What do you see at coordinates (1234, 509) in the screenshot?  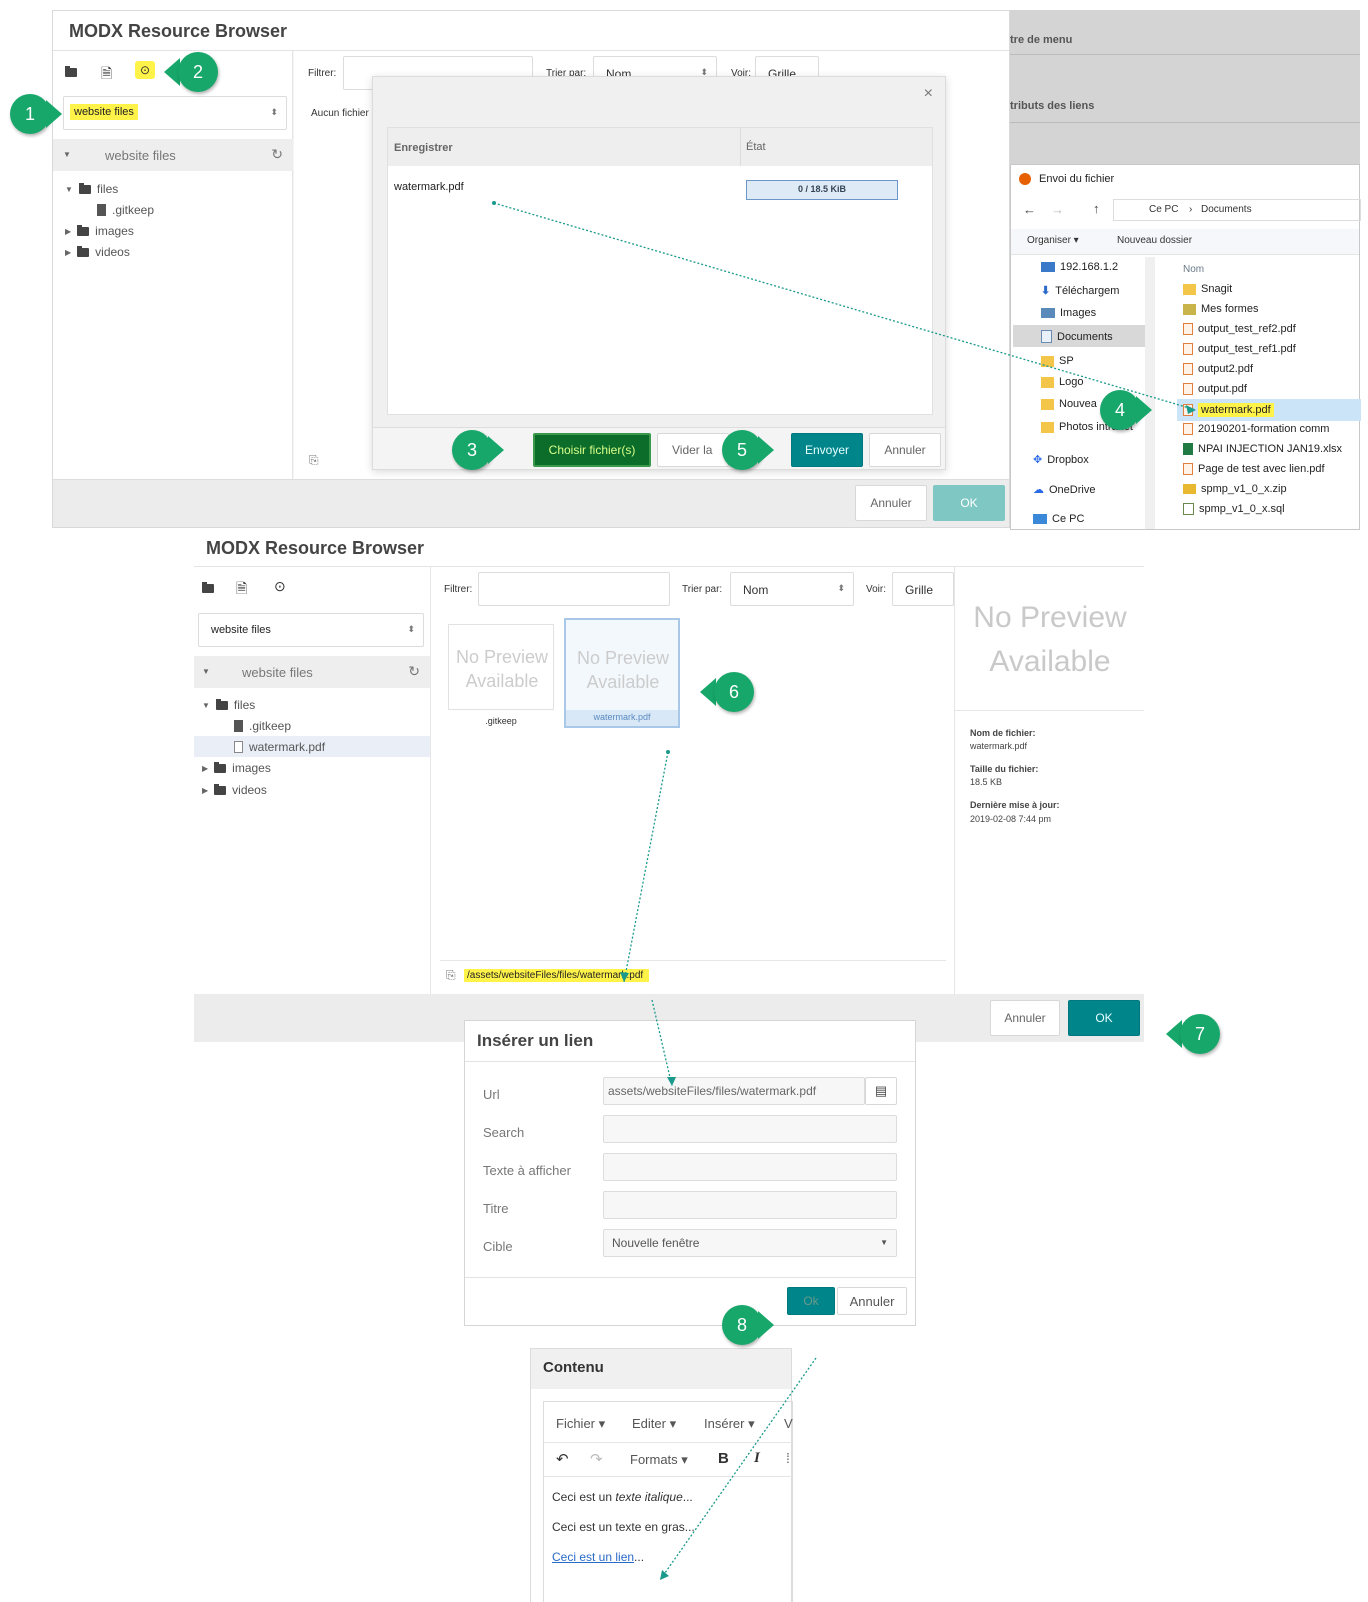 I see `file-item: spmp_v1_0_x.sql` at bounding box center [1234, 509].